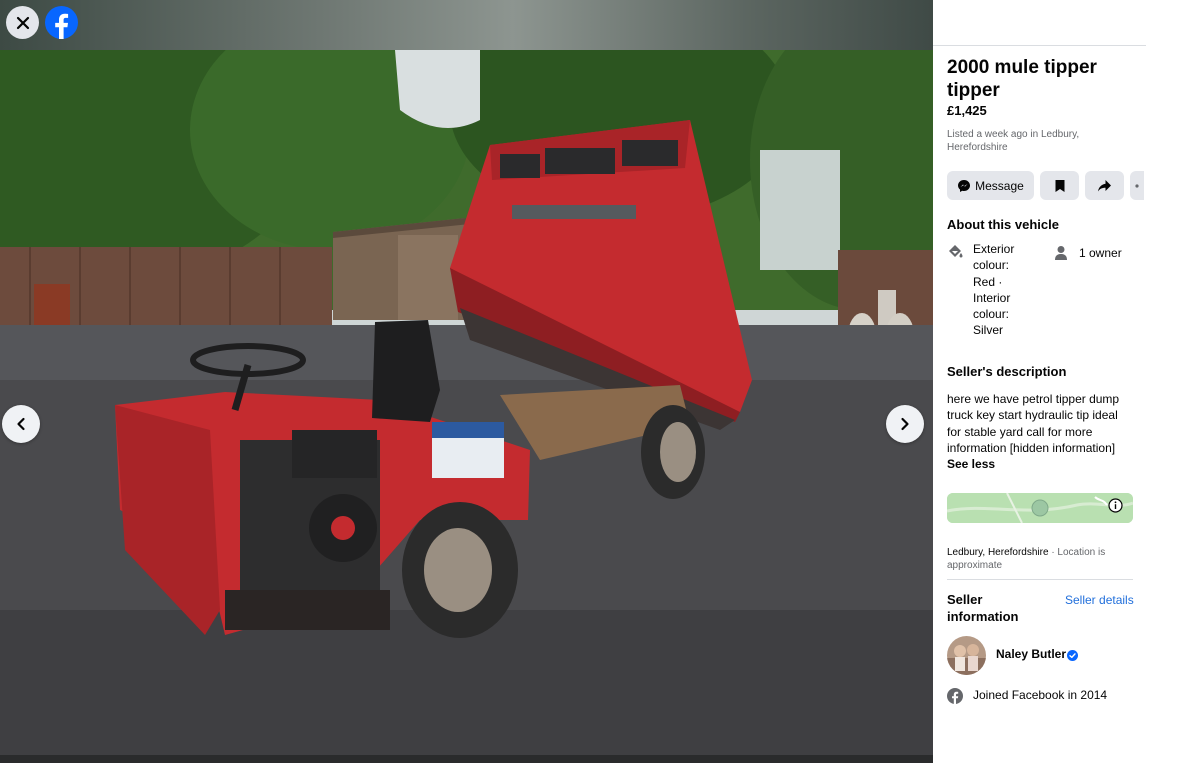  I want to click on bookmark-icon, so click(1059, 185).